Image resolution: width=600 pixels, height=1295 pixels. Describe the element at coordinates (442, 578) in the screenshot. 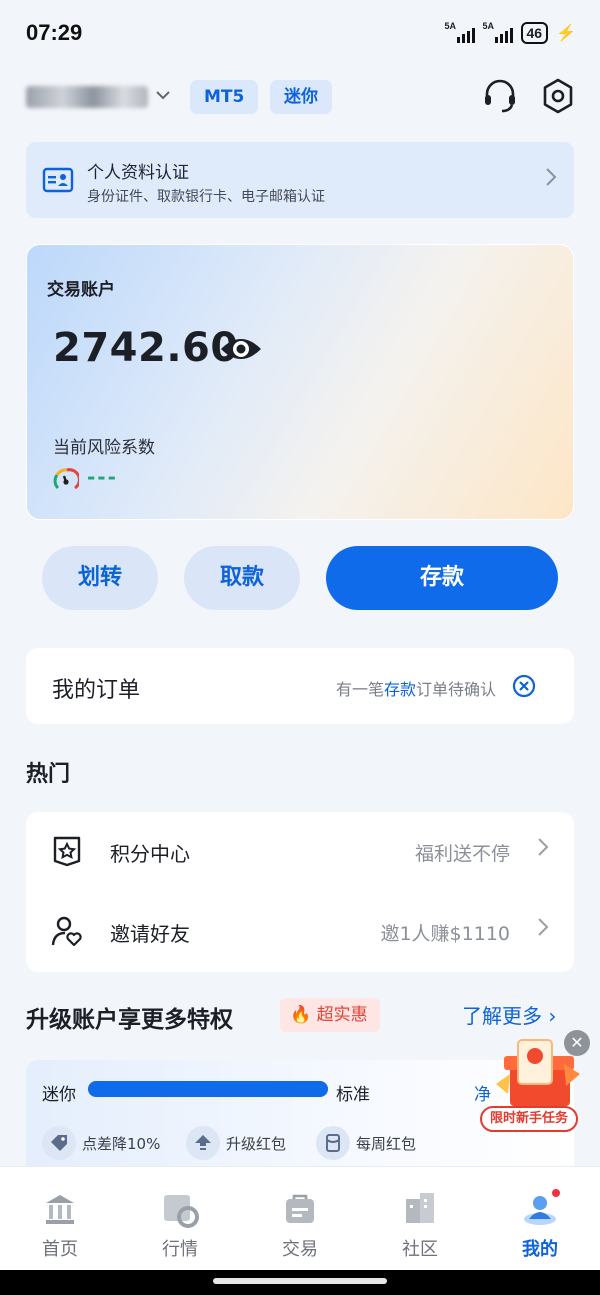

I see `deposit-button: 存款` at that location.